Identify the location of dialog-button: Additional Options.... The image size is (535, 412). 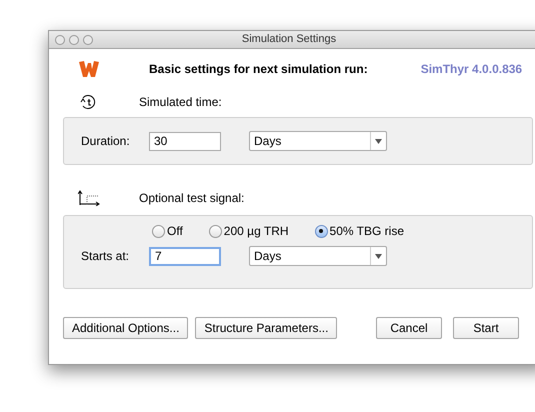
(125, 328).